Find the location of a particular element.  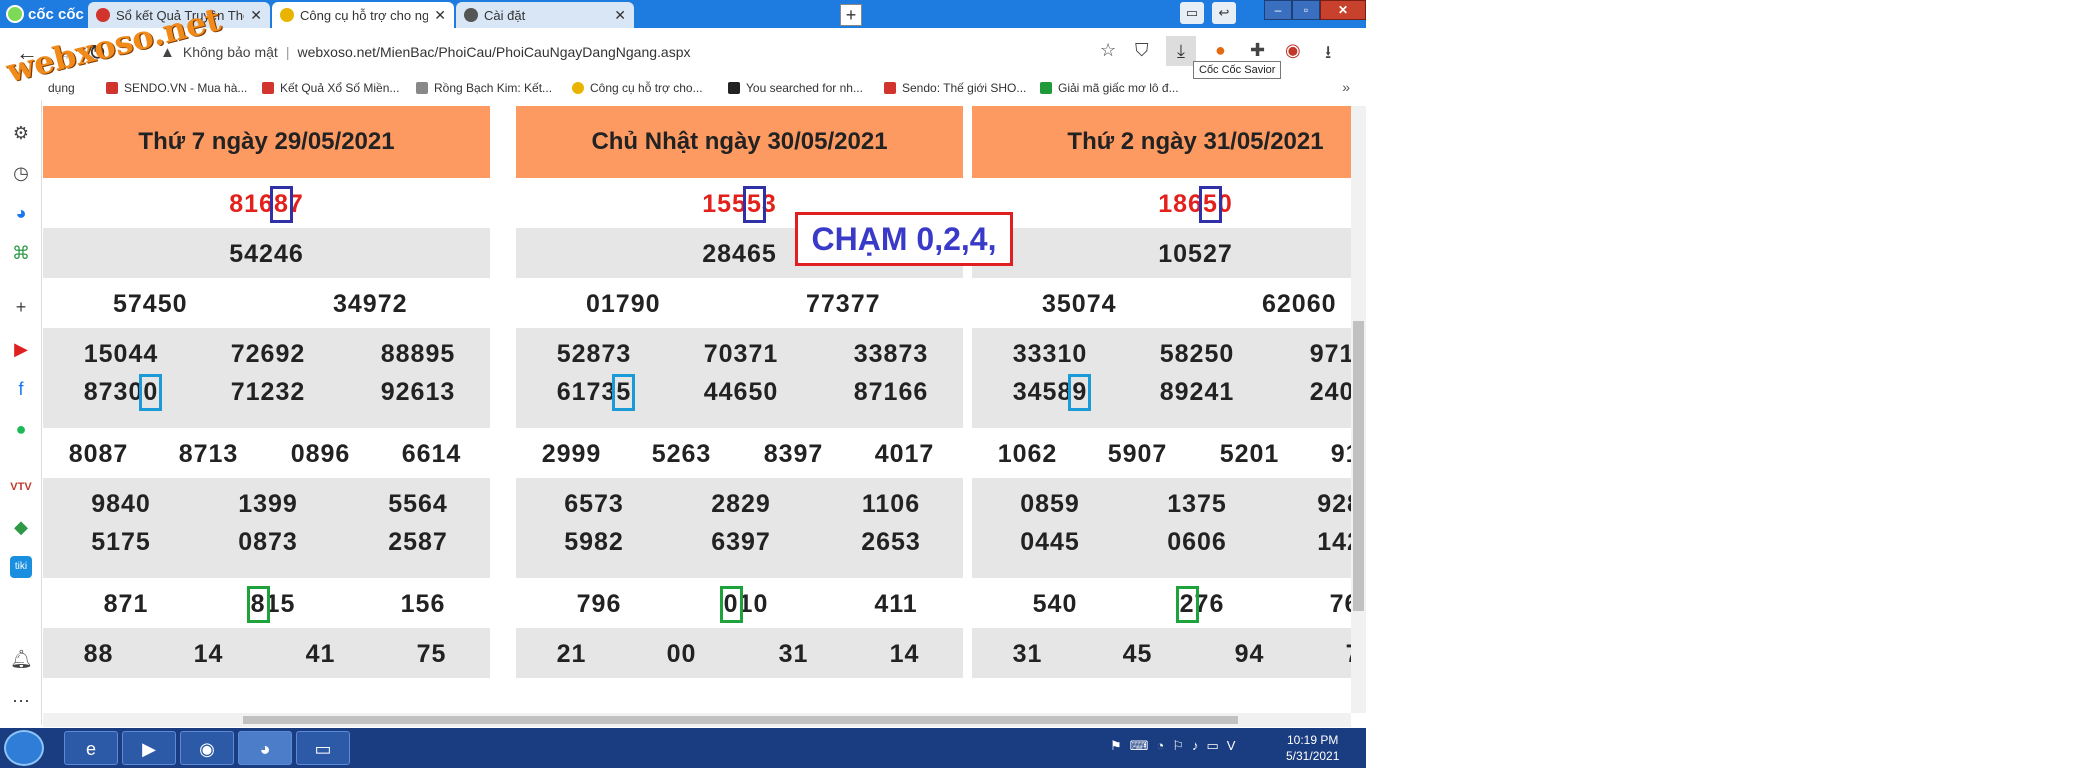

ie-taskbar-icon: e is located at coordinates (91, 748).